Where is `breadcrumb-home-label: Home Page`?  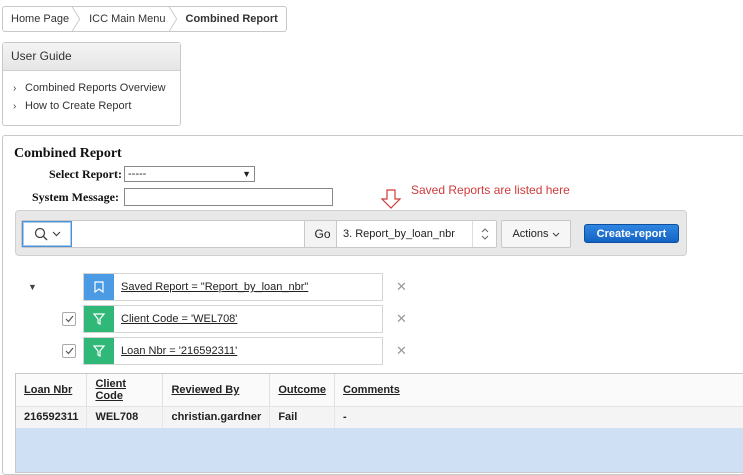 breadcrumb-home-label: Home Page is located at coordinates (40, 19).